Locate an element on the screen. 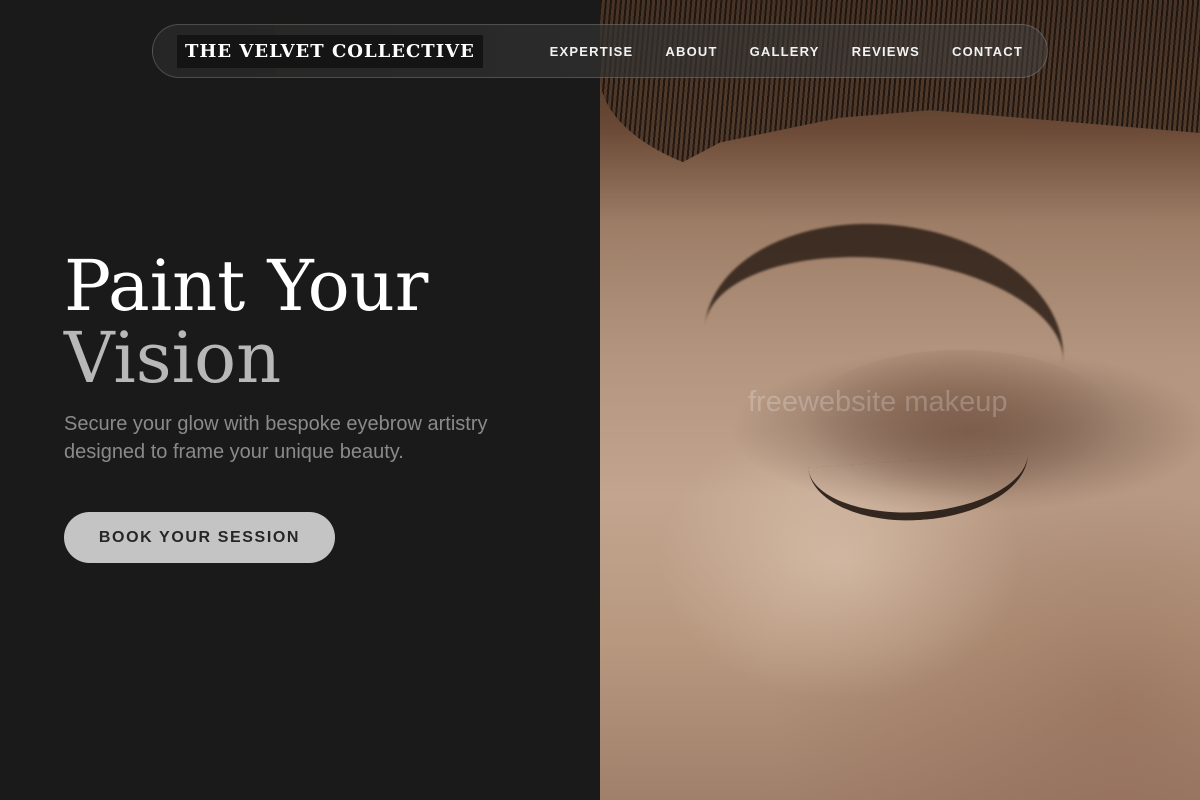  hero-title-line2: Vision is located at coordinates (173, 358).